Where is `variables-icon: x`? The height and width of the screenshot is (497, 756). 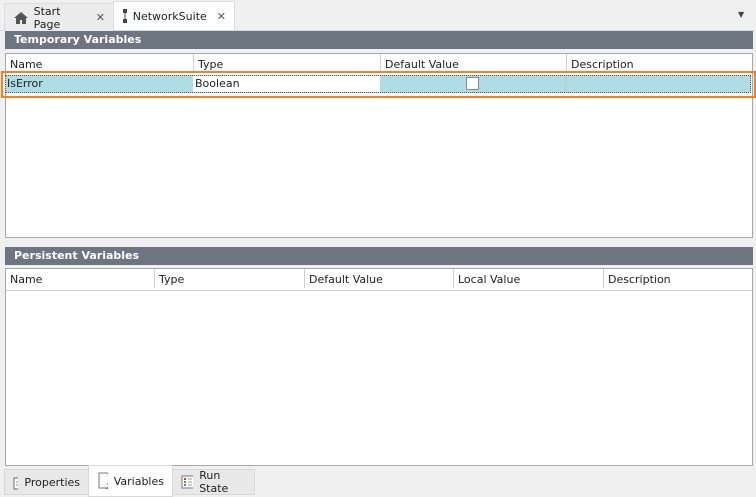 variables-icon: x is located at coordinates (103, 481).